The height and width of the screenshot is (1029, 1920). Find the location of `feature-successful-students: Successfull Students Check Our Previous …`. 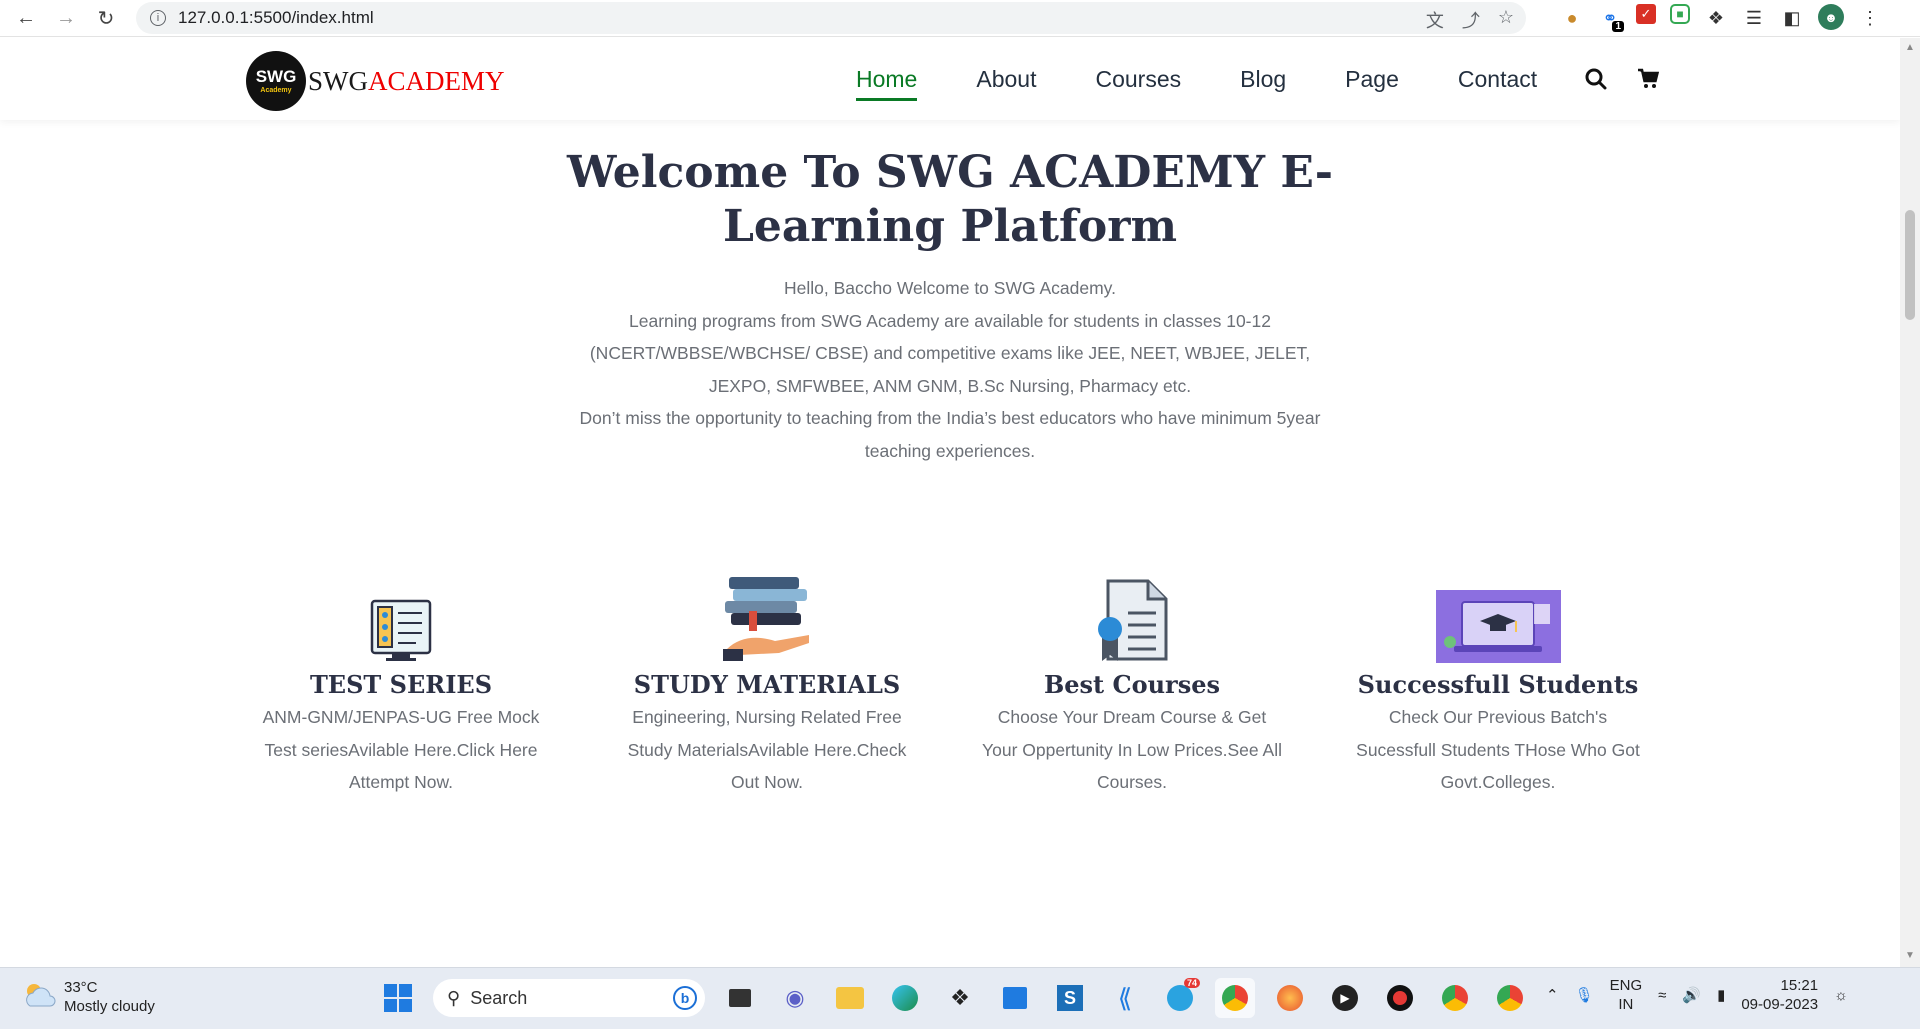

feature-successful-students: Successfull Students Check Our Previous … is located at coordinates (1498, 681).